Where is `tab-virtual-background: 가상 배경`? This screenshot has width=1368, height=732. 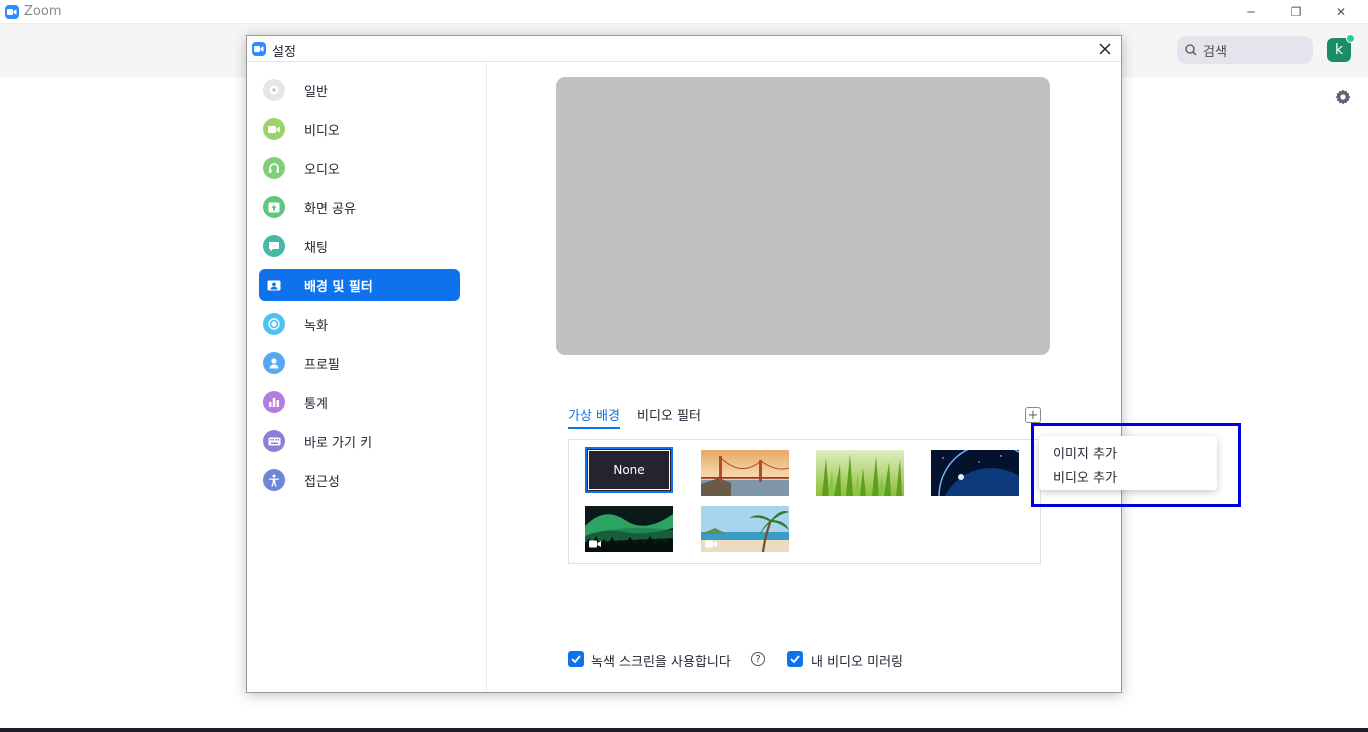
tab-virtual-background: 가상 배경 is located at coordinates (594, 417).